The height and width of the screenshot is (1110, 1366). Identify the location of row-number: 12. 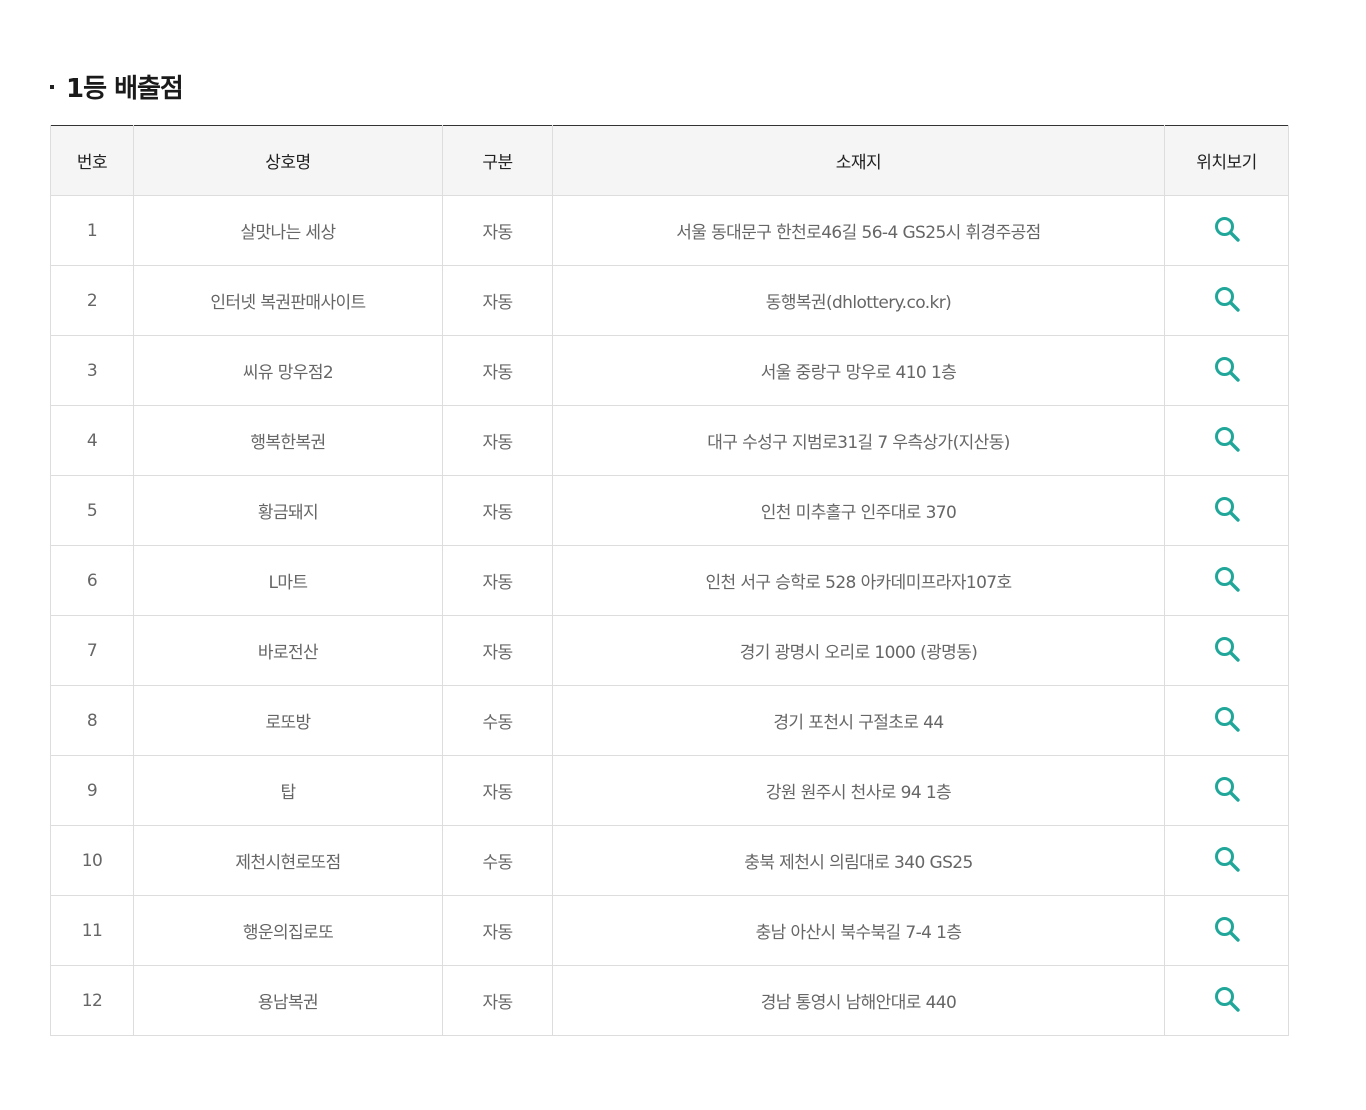
(92, 1000).